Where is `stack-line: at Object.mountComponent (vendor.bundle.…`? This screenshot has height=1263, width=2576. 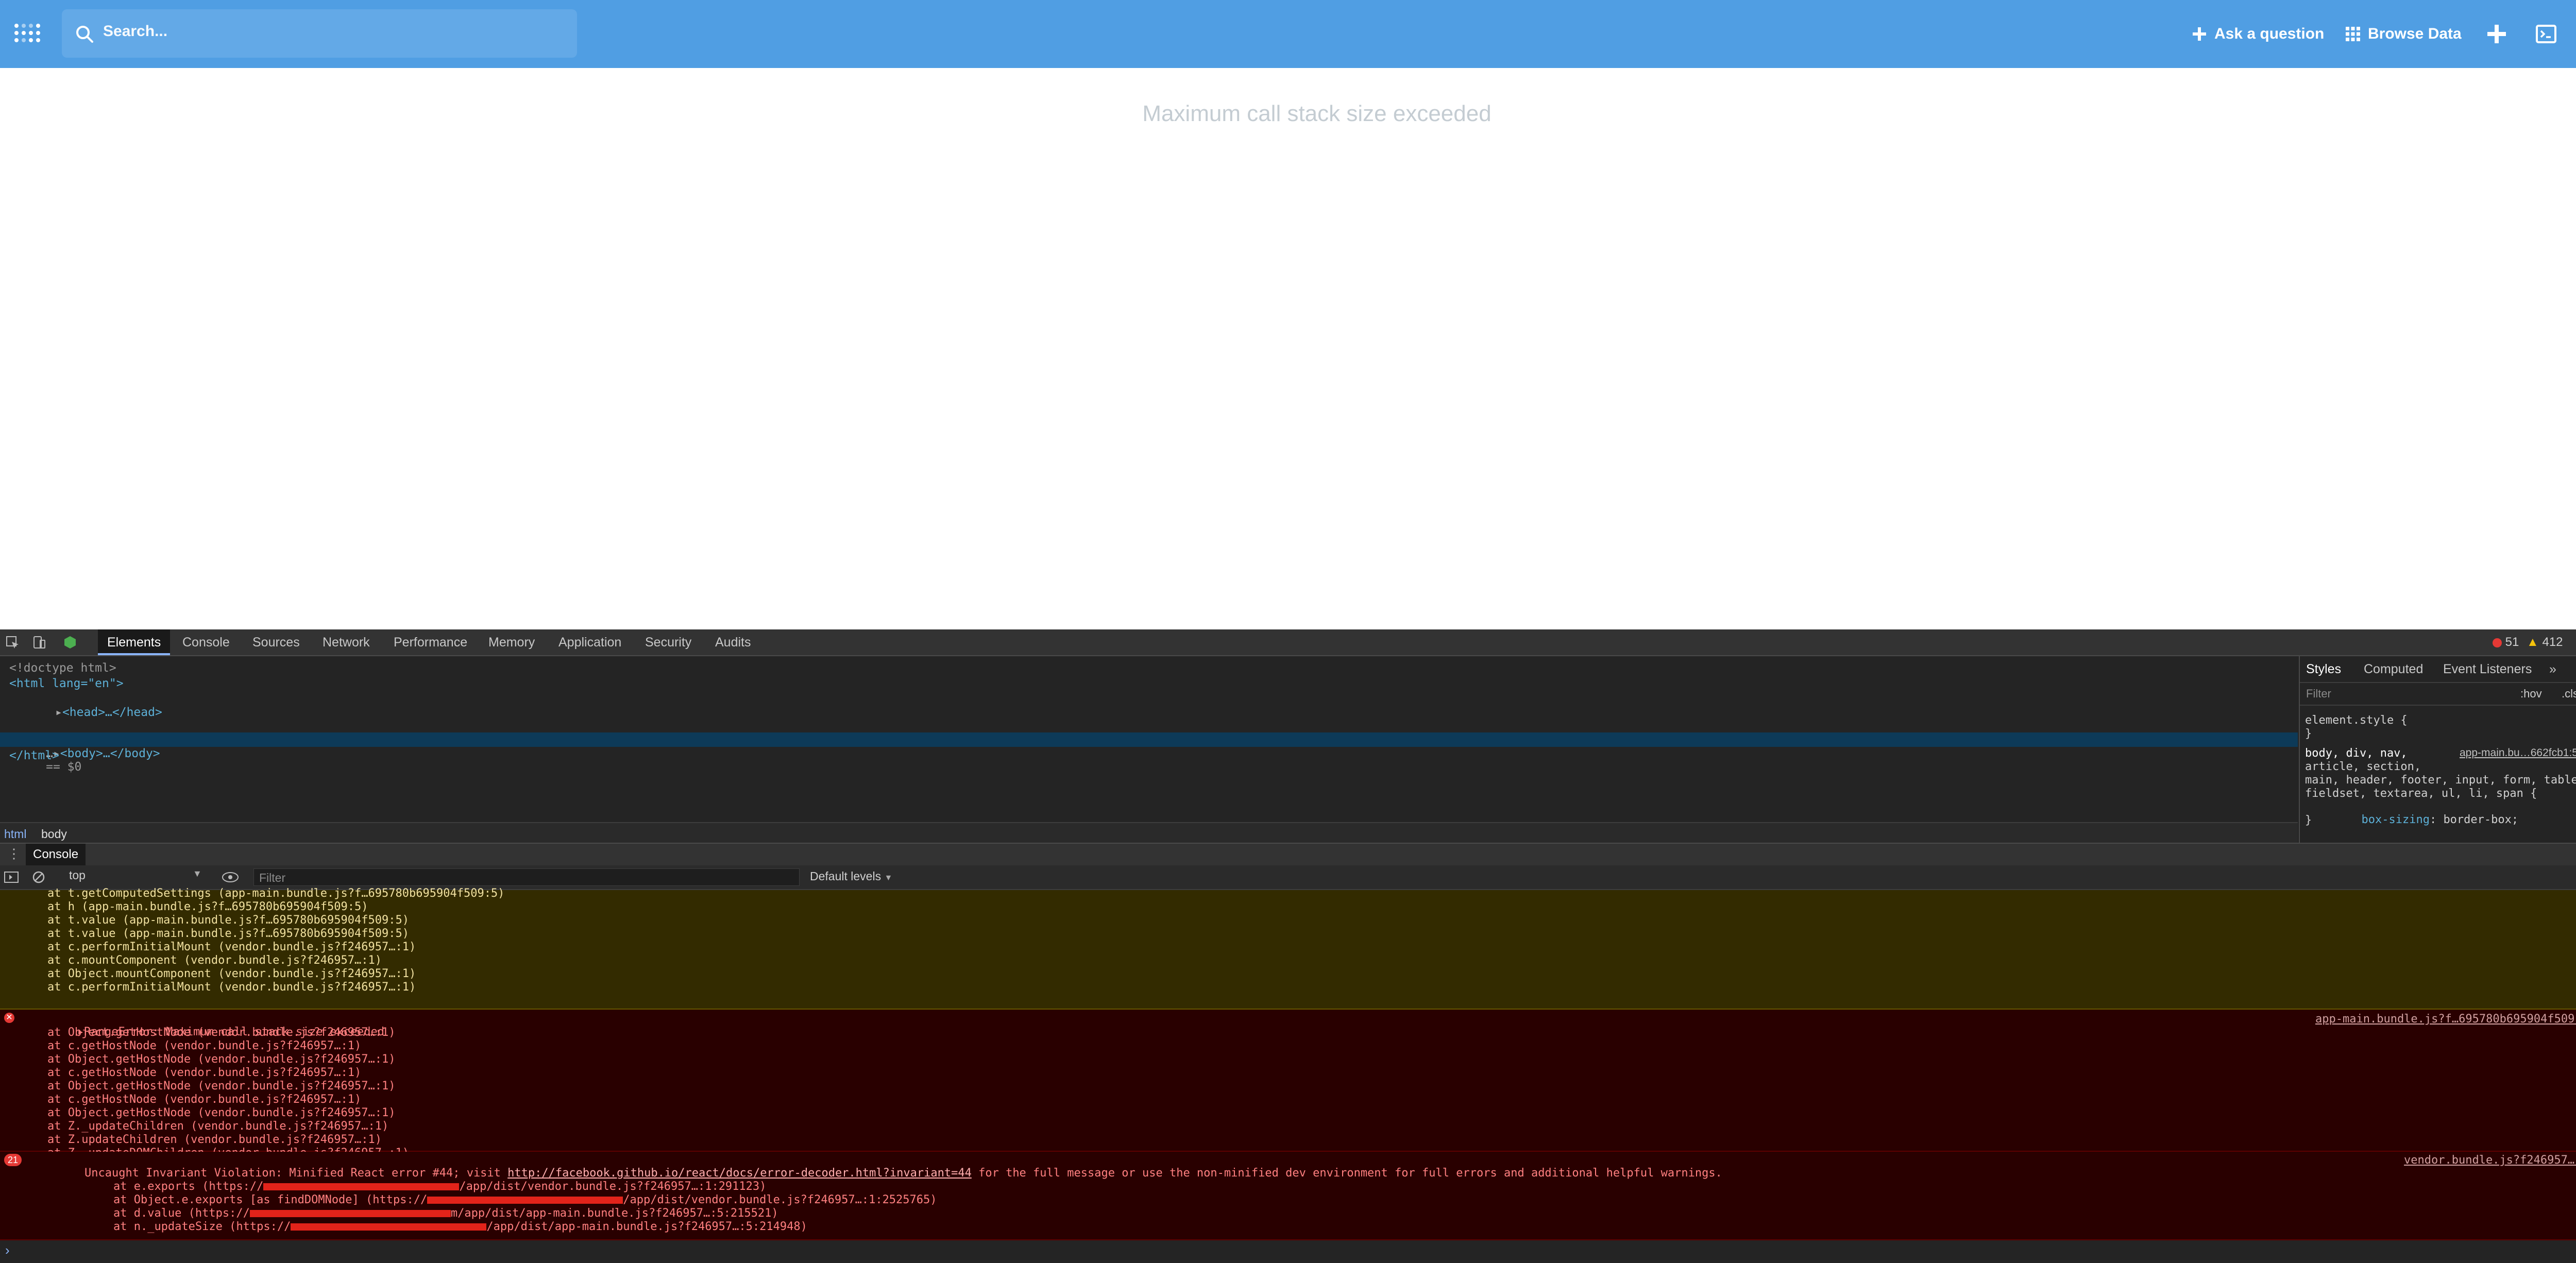 stack-line: at Object.mountComponent (vendor.bundle.… is located at coordinates (231, 973).